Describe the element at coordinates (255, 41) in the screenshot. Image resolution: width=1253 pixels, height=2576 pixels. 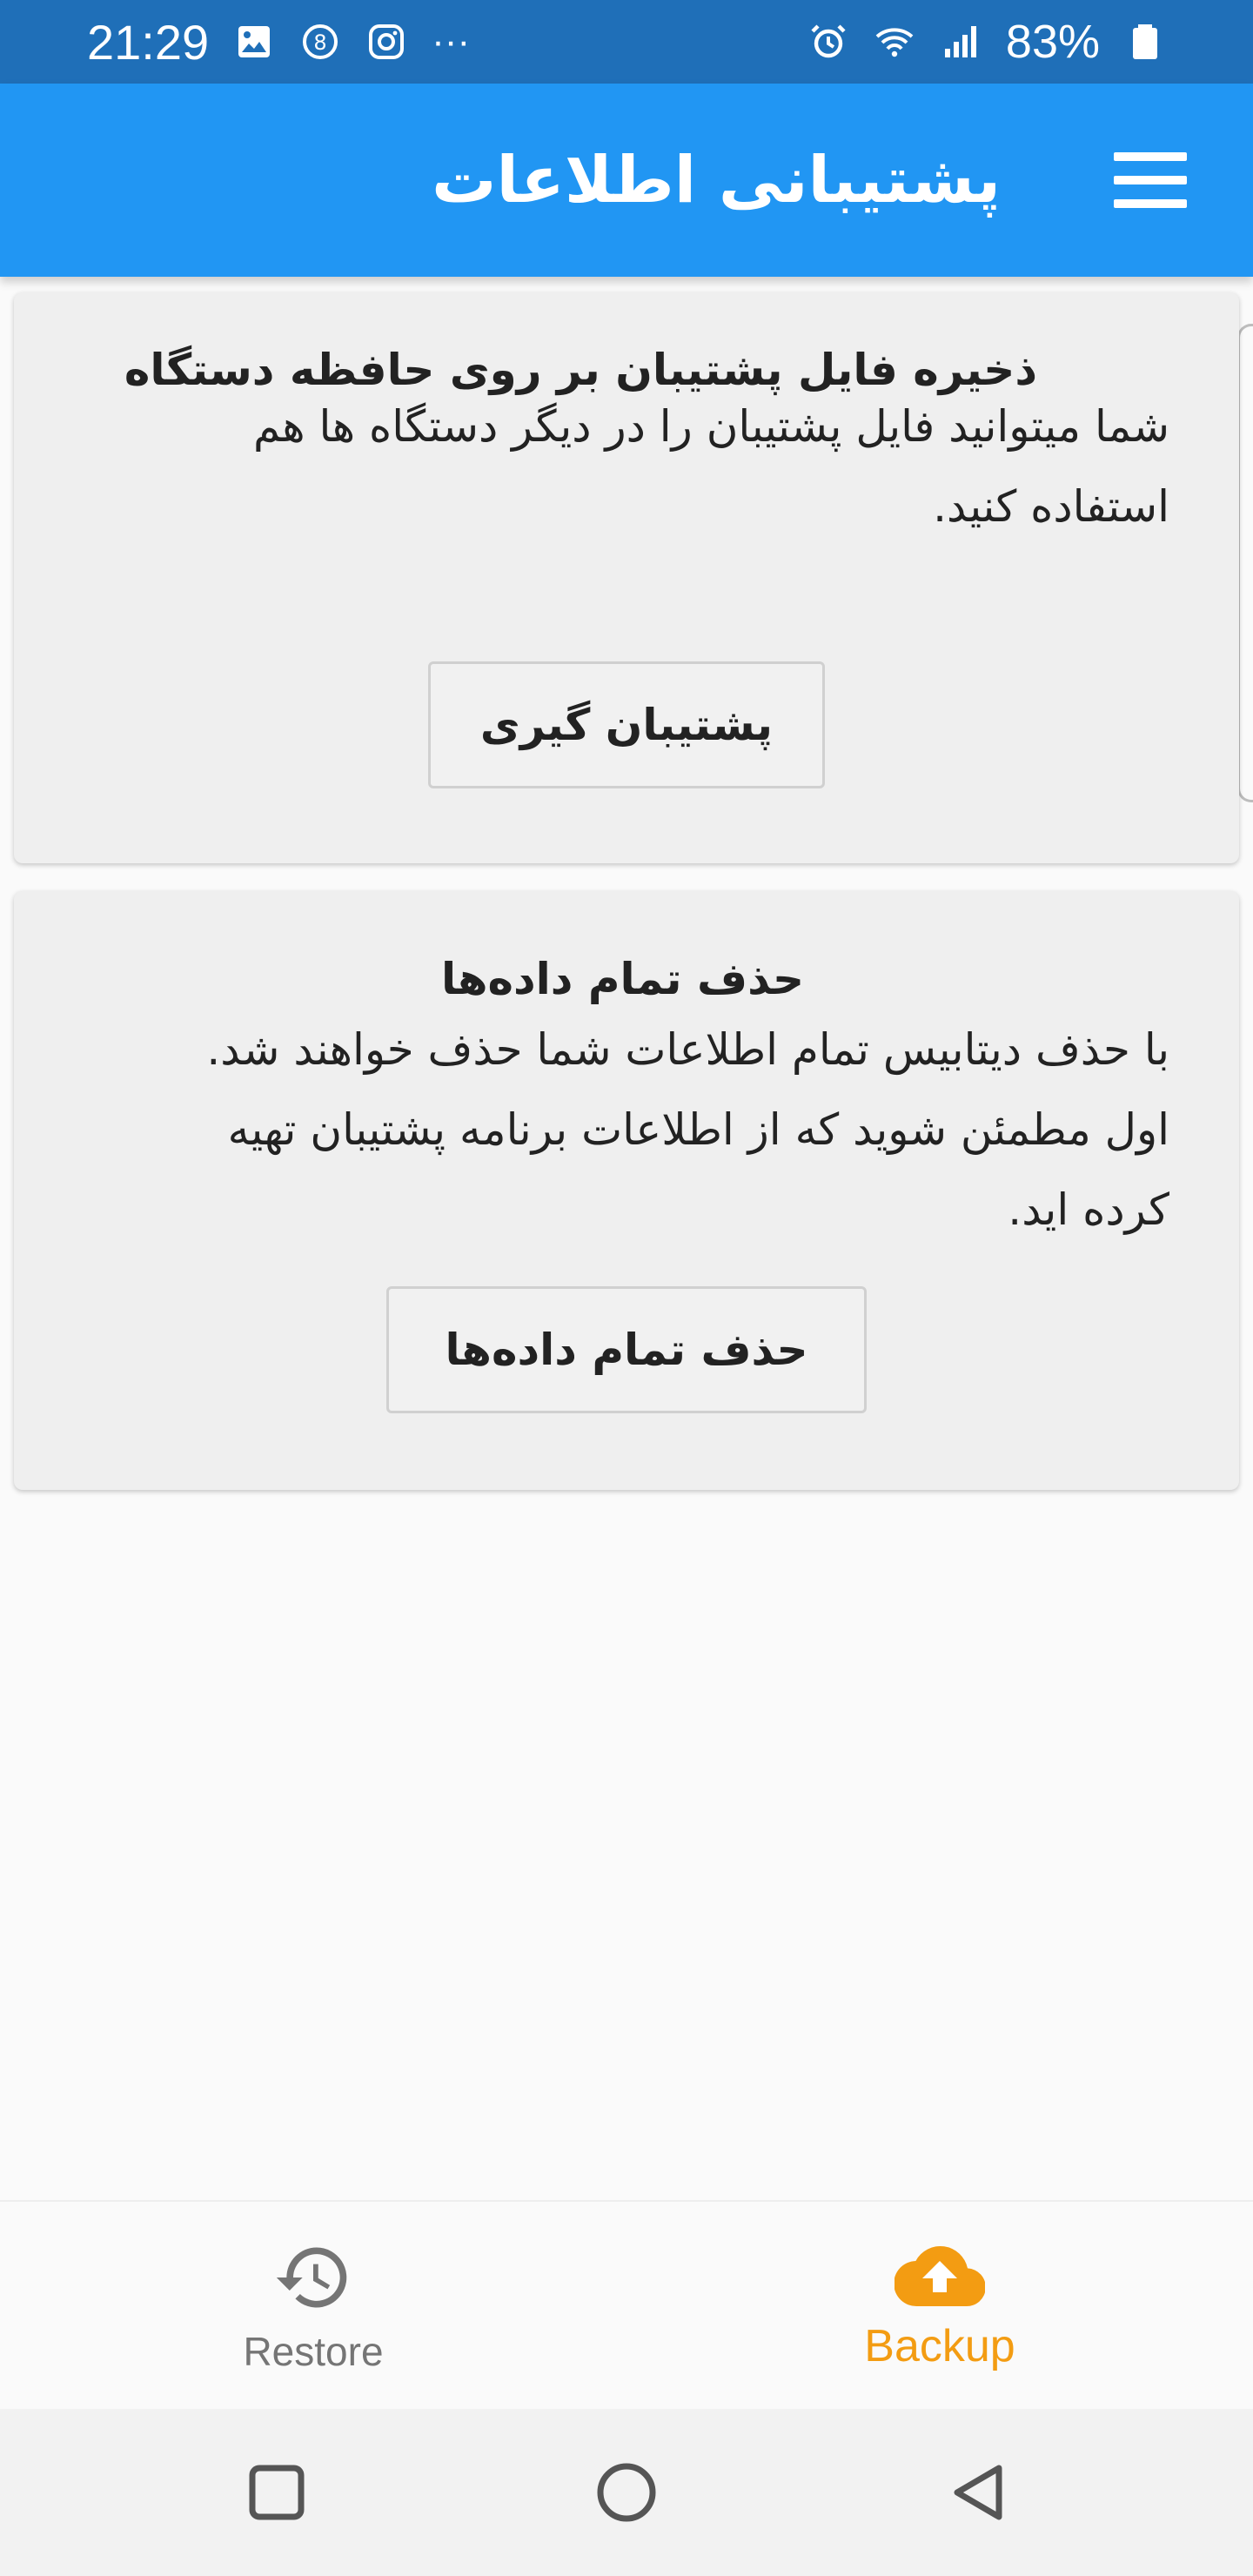
I see `gallery-icon` at that location.